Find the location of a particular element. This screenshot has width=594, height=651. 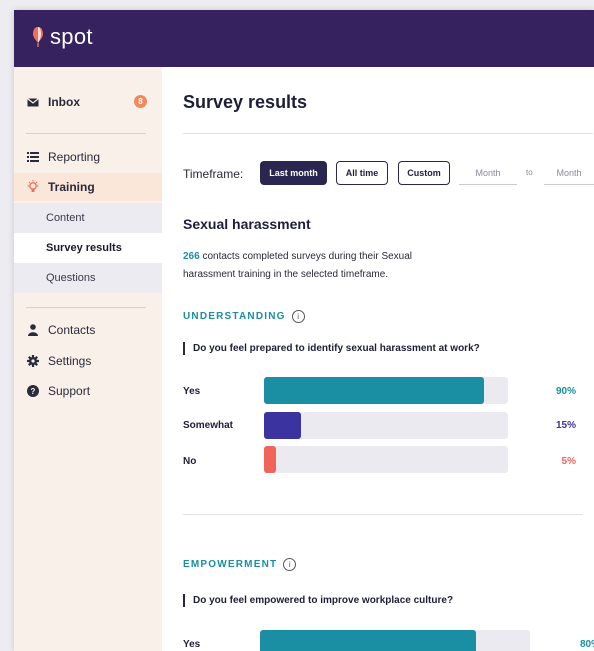

person-icon is located at coordinates (33, 330).